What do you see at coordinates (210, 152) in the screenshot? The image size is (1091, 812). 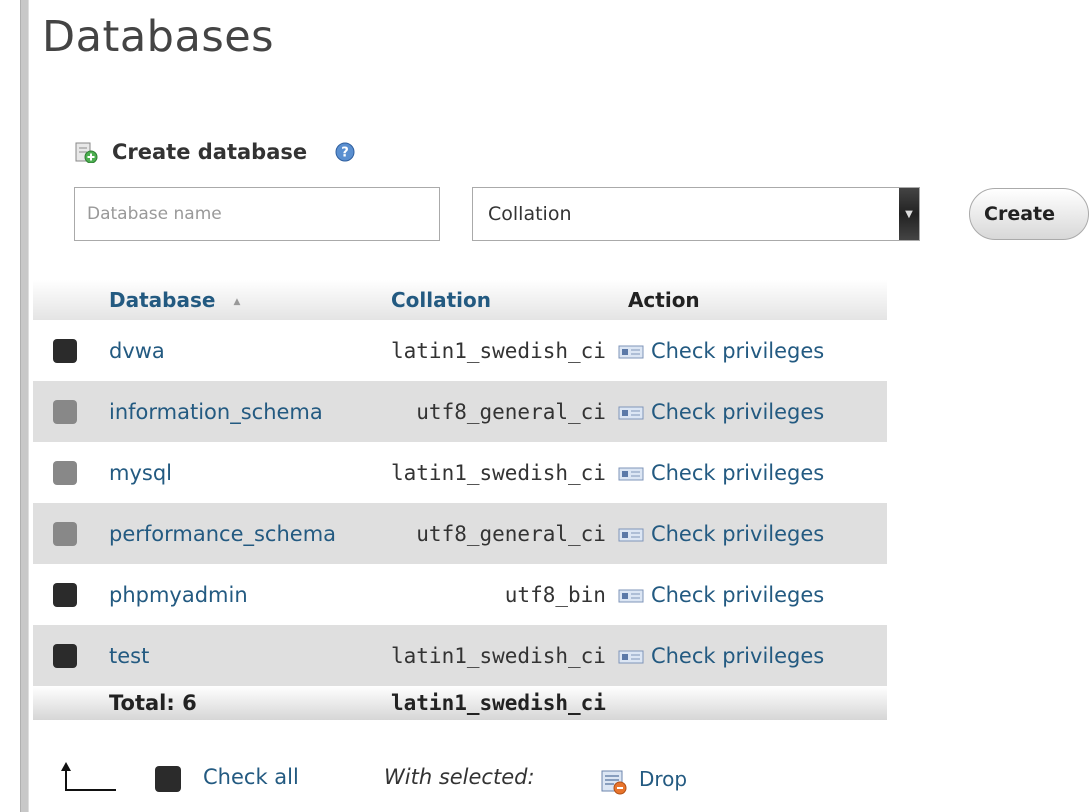 I see `create-database-label: Create database` at bounding box center [210, 152].